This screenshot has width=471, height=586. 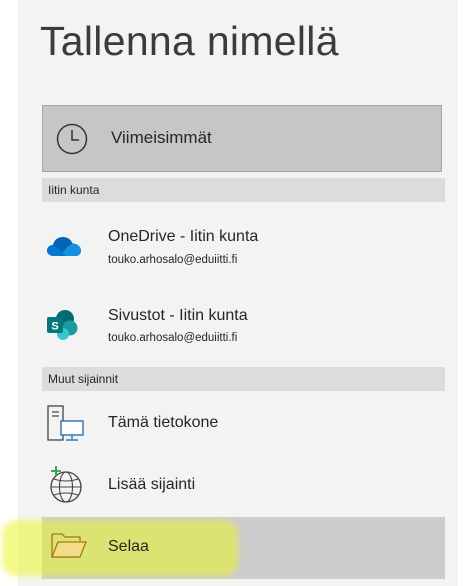 I want to click on onedrive-name: OneDrive - Iitin kunta, so click(x=183, y=236).